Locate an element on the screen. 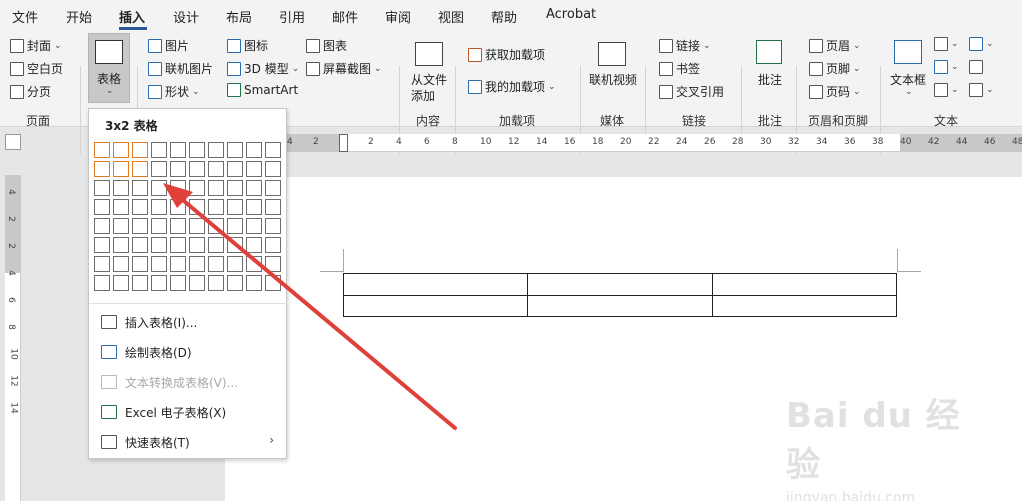 Image resolution: width=1022 pixels, height=501 pixels. quick-tables-menu-item: 快速表格(T) › is located at coordinates (191, 442).